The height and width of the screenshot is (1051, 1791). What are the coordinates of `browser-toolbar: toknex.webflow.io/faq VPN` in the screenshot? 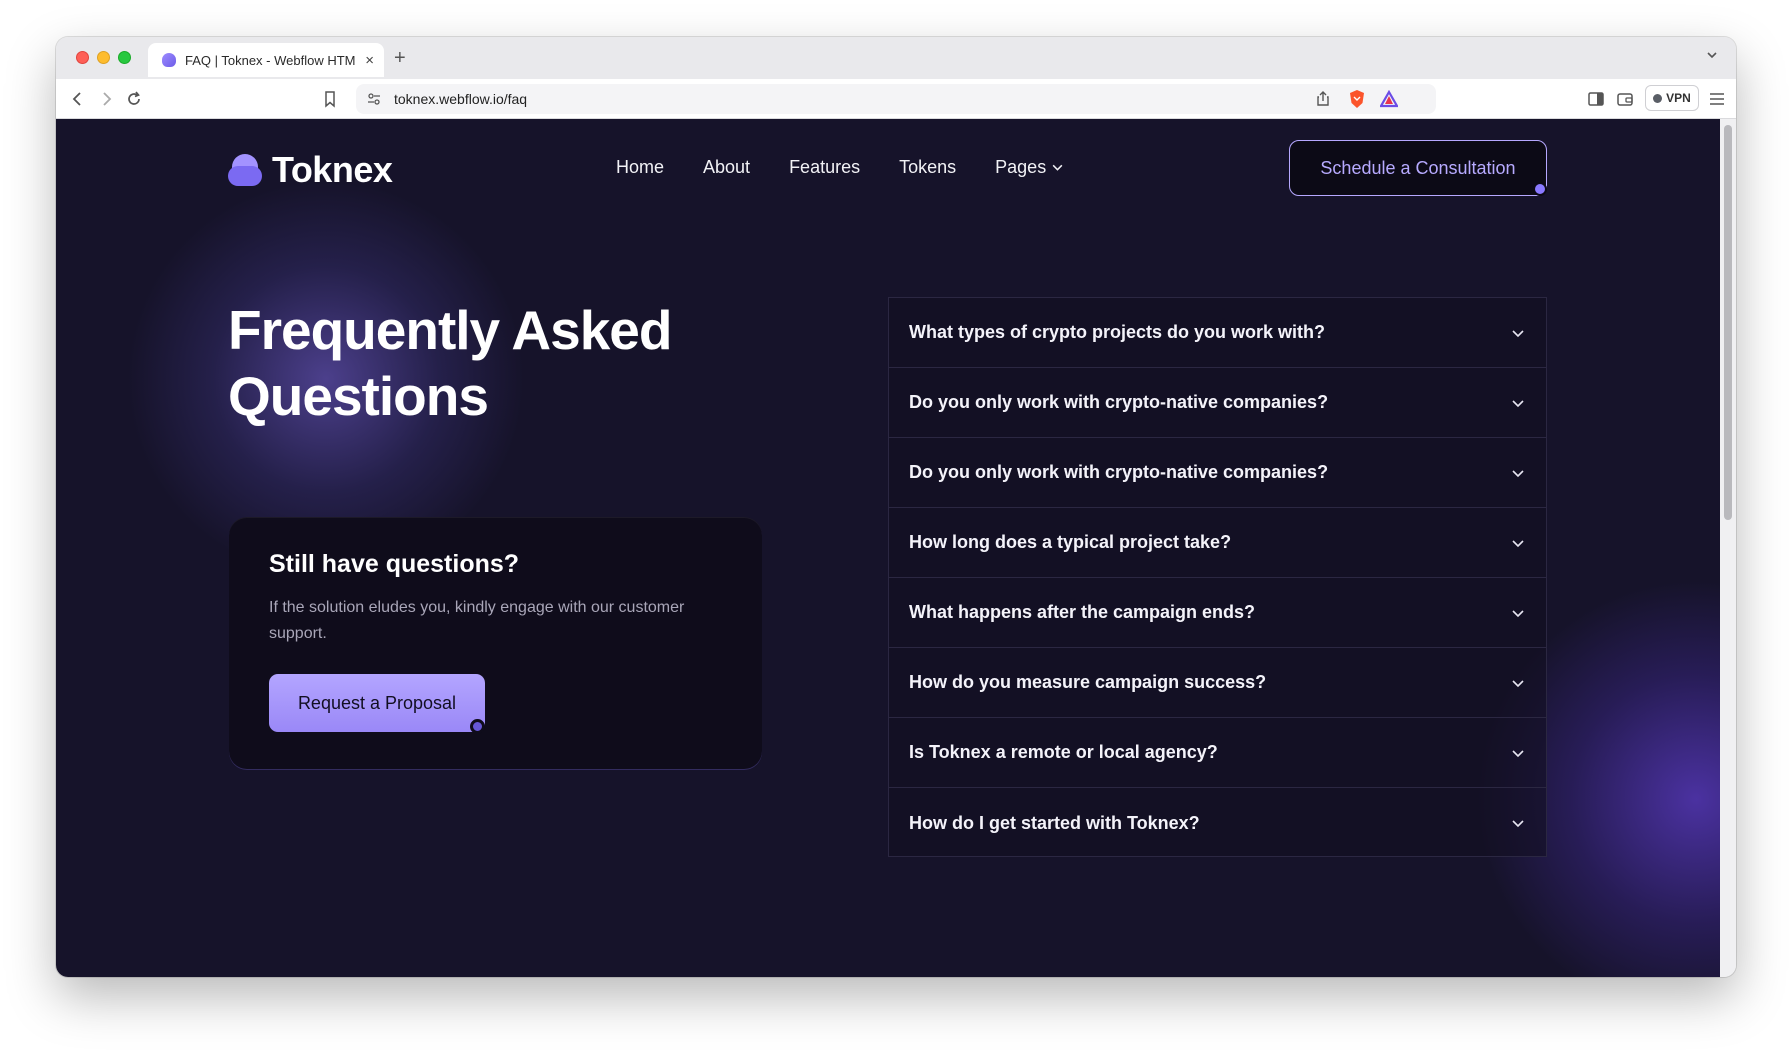 It's located at (896, 99).